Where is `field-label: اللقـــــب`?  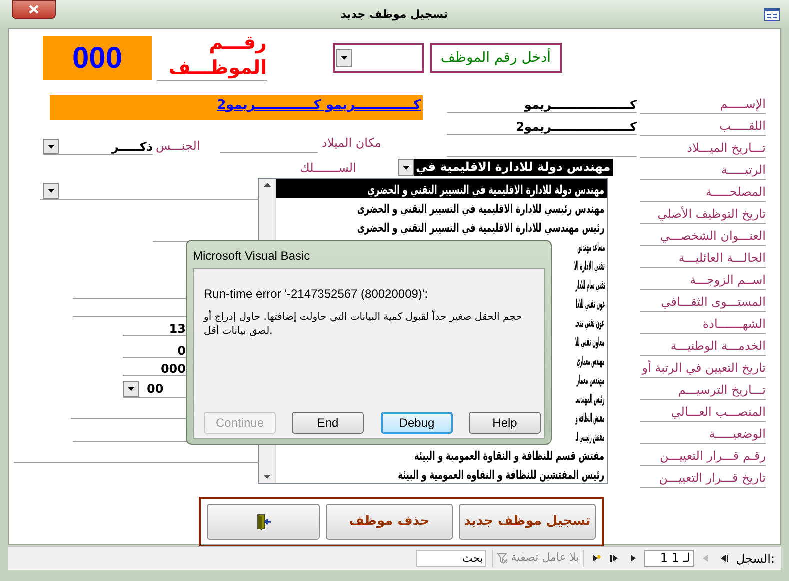
field-label: اللقـــــب is located at coordinates (743, 126).